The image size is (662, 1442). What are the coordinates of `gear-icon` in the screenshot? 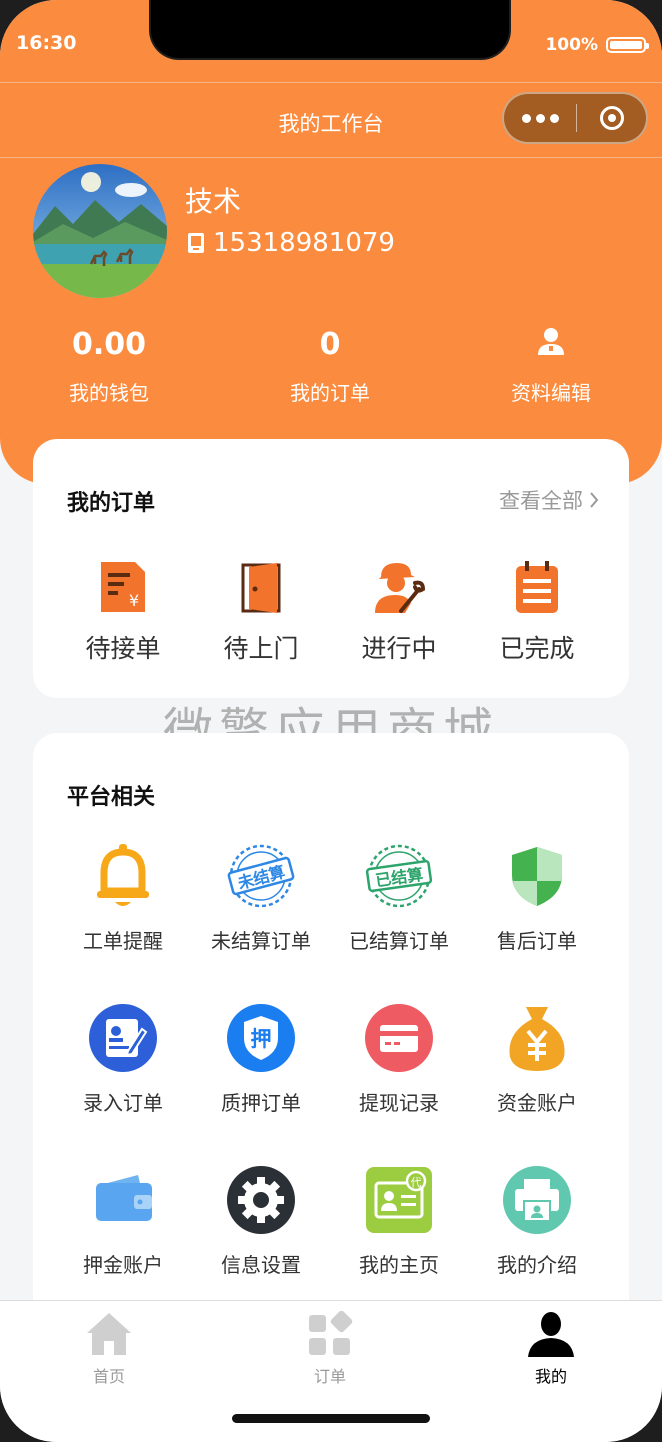 It's located at (261, 1200).